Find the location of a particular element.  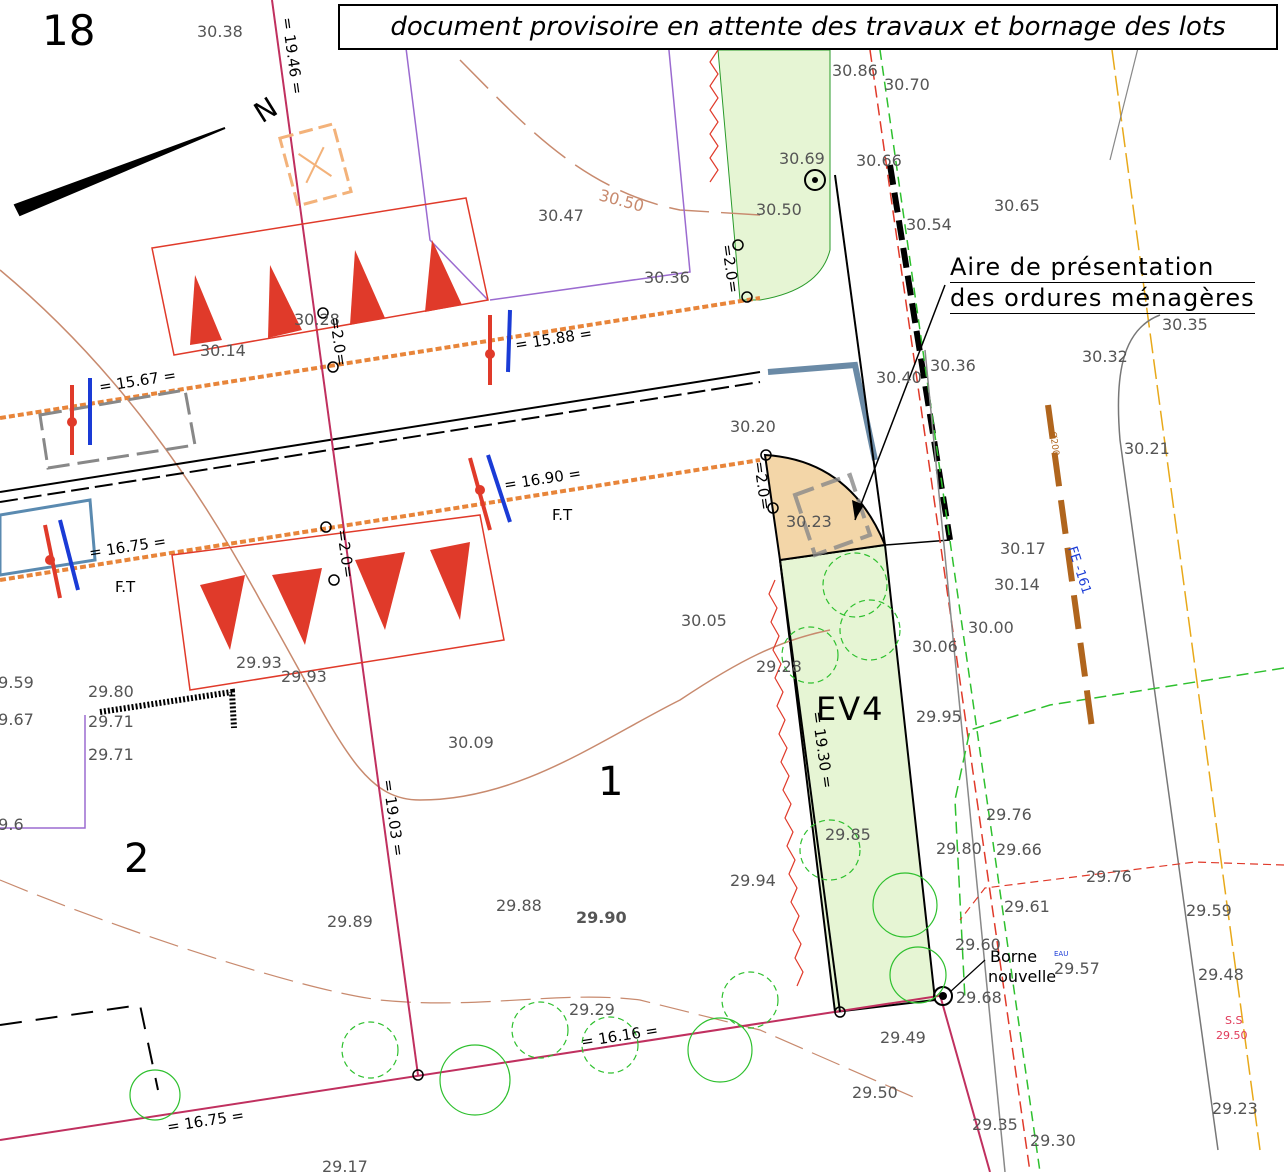

parking-triangles is located at coordinates (330, 445).